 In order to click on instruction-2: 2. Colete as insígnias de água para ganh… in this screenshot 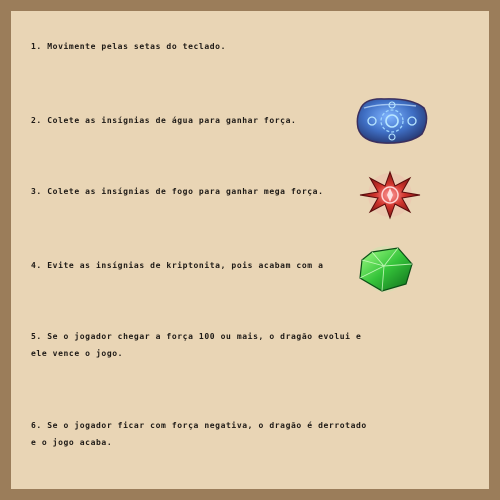, I will do `click(164, 120)`.